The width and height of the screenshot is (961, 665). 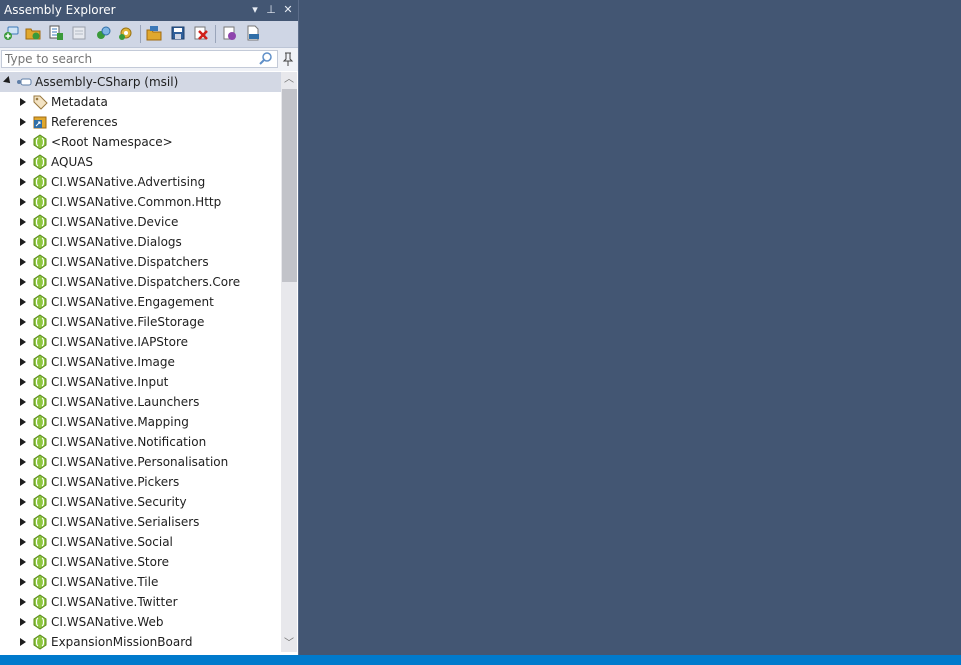 What do you see at coordinates (288, 10) in the screenshot?
I see `close-icon: ✕` at bounding box center [288, 10].